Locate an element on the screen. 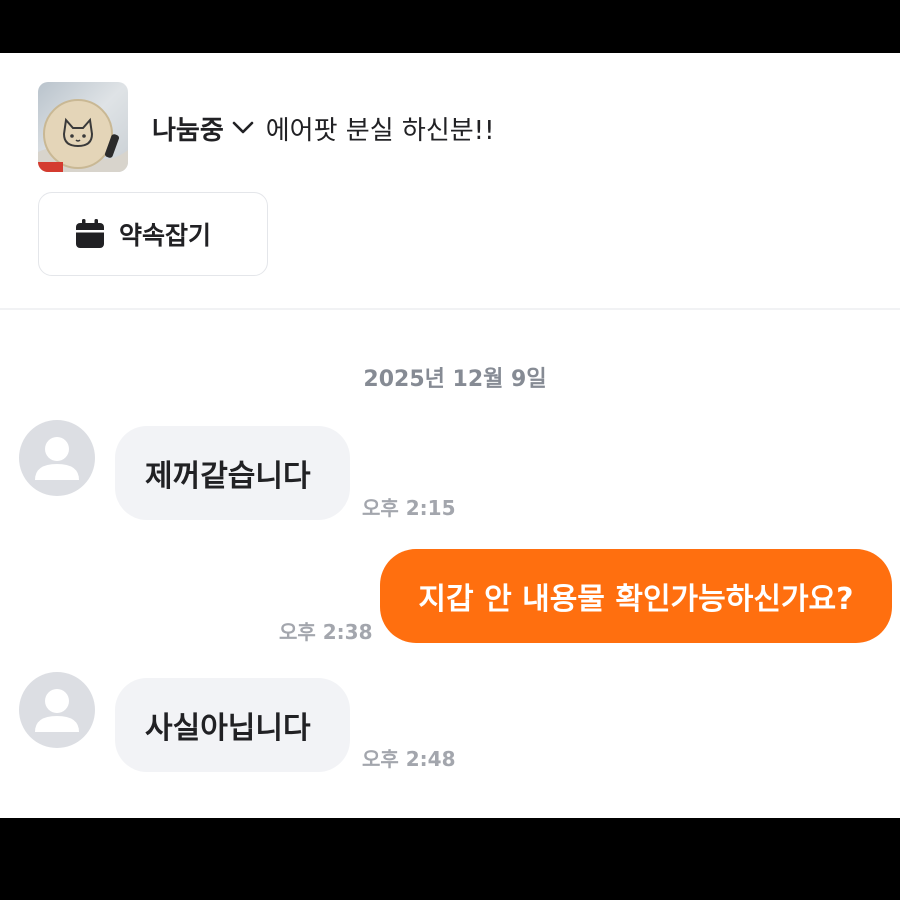 This screenshot has height=900, width=900. item-title: 에어팟 분실 하신분!! is located at coordinates (380, 128).